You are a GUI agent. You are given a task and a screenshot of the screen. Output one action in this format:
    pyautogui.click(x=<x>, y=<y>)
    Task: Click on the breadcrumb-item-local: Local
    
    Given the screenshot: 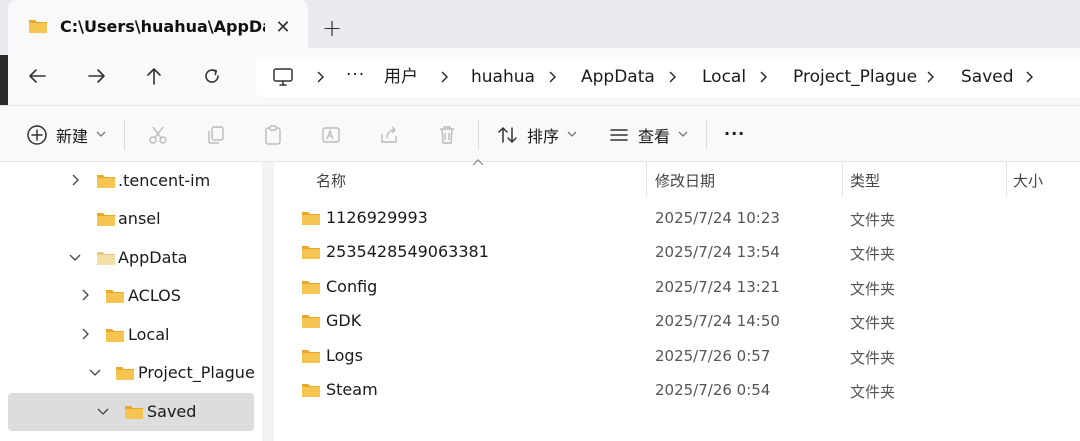 What is the action you would take?
    pyautogui.click(x=724, y=77)
    